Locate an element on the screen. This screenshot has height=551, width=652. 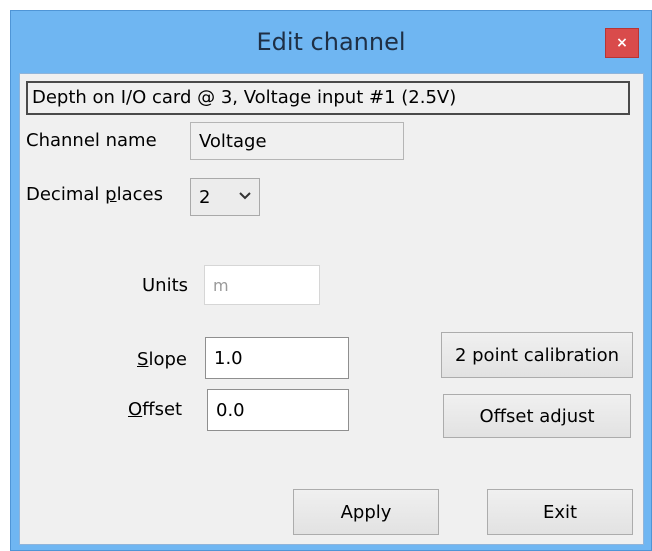
offset-adjust-button: Offset adjust is located at coordinates (537, 416).